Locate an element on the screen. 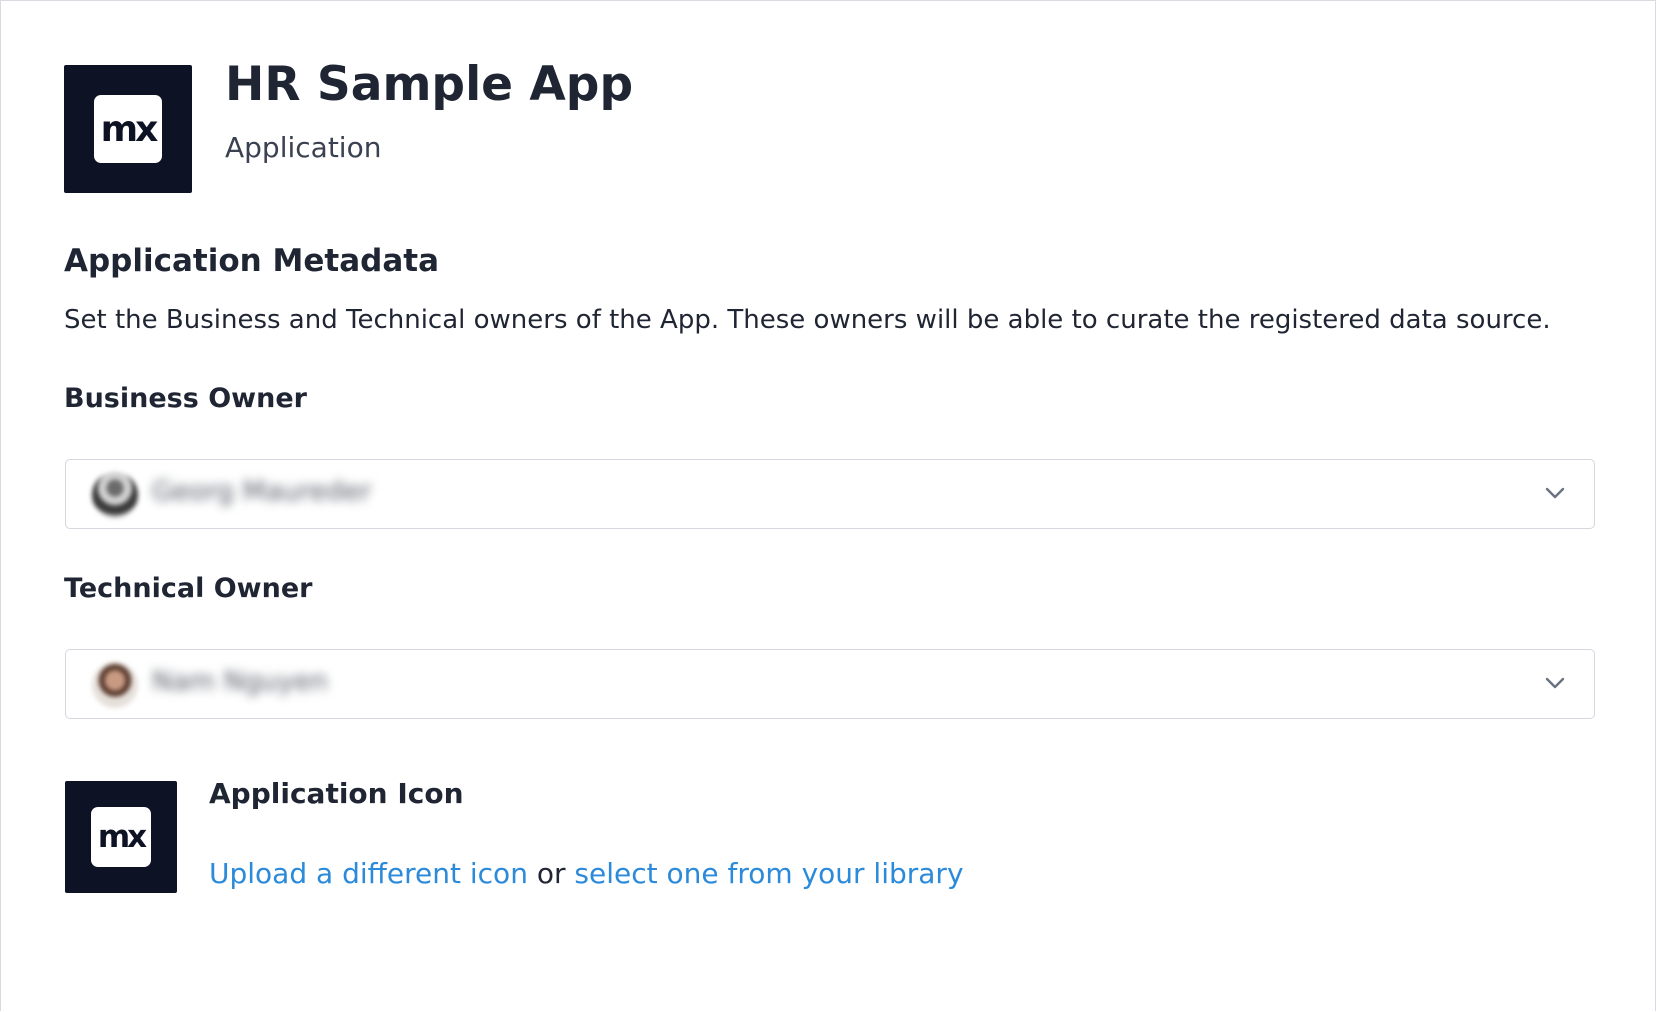  business-owner-select: Georg Maureder is located at coordinates (830, 494).